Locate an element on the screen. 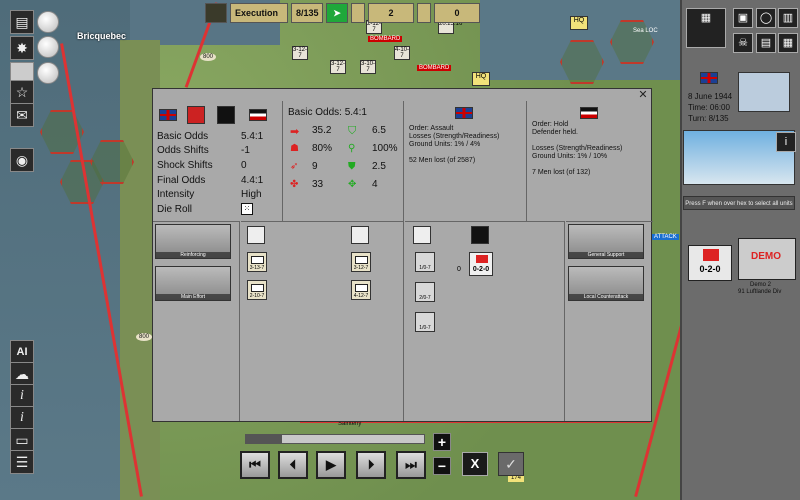 The width and height of the screenshot is (800, 500). sliders-icon: ☰ is located at coordinates (22, 462).